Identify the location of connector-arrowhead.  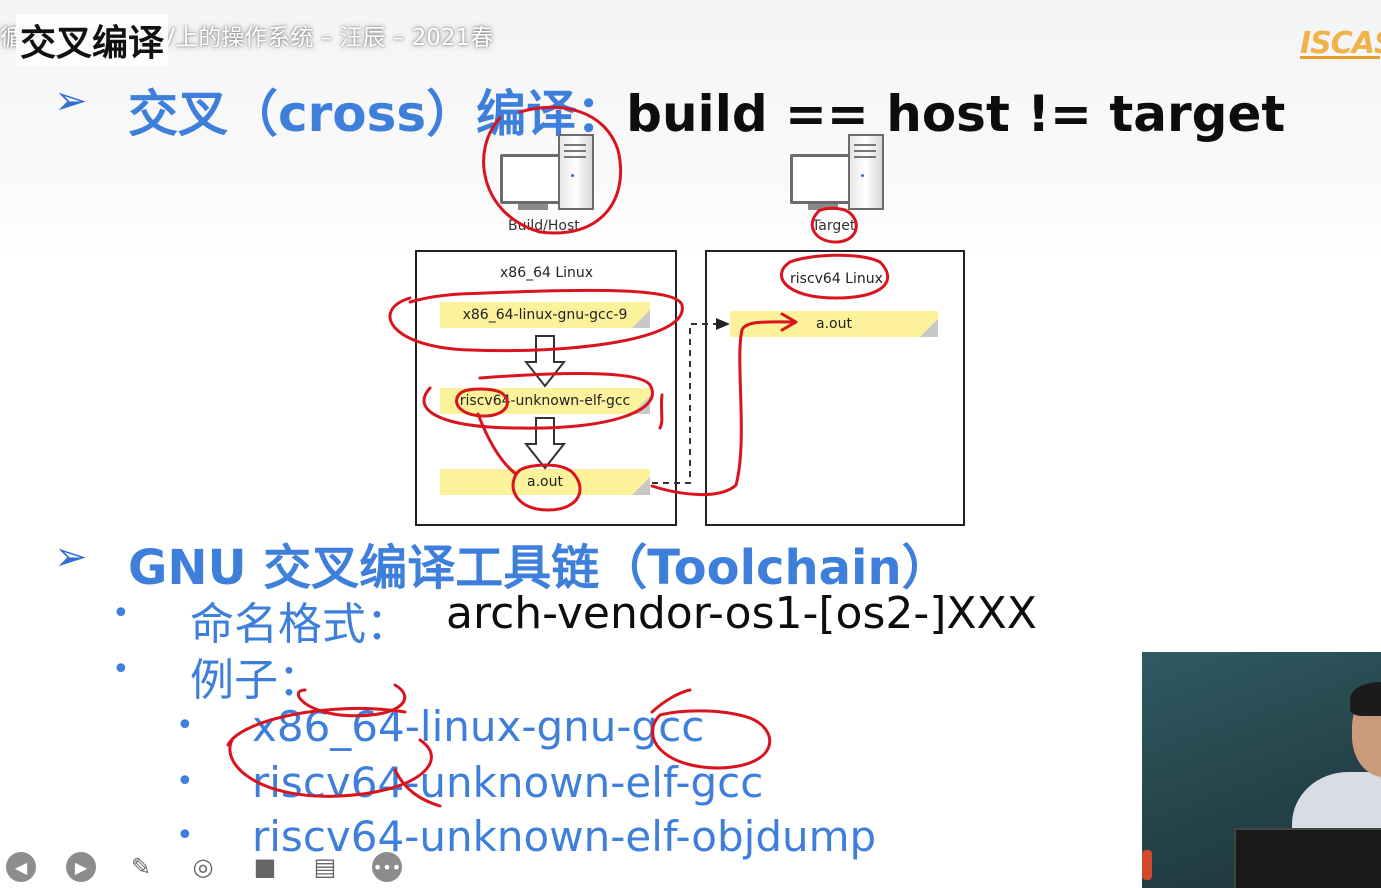
(723, 324).